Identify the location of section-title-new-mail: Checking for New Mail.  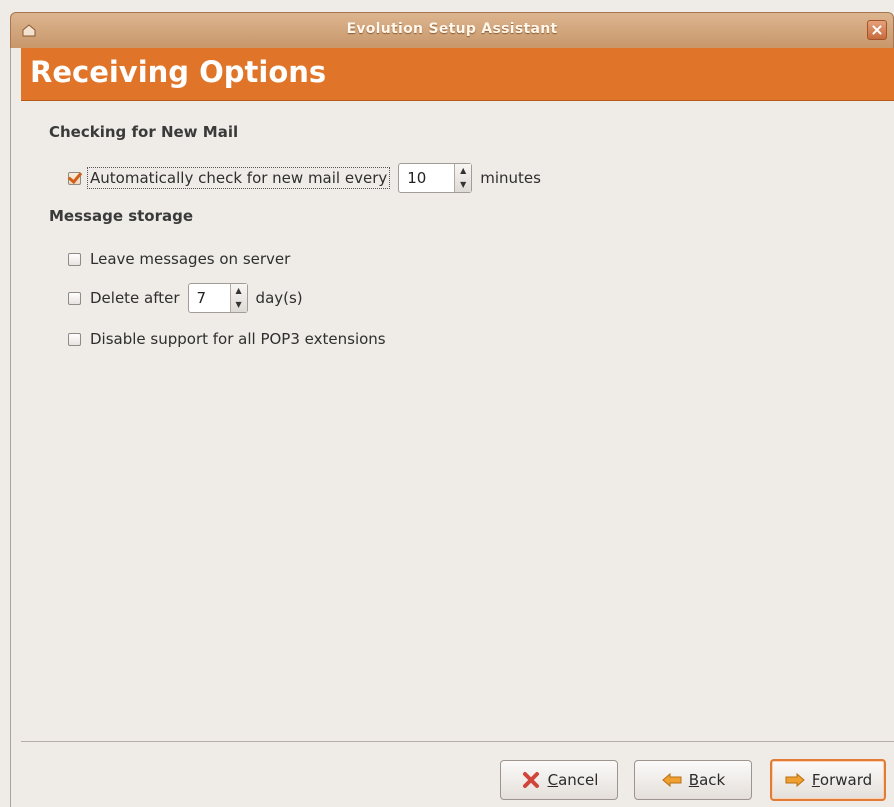
(144, 132).